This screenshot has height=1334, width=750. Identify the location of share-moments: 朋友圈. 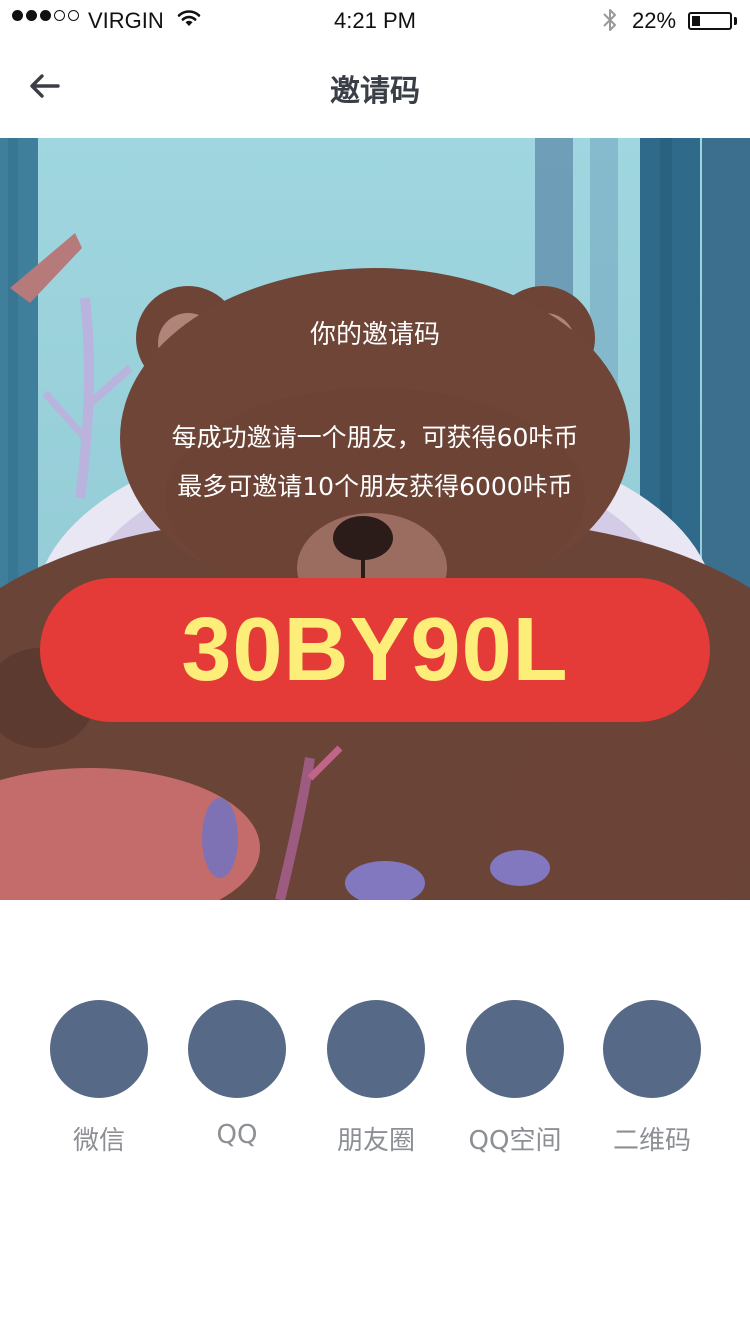
(376, 1078).